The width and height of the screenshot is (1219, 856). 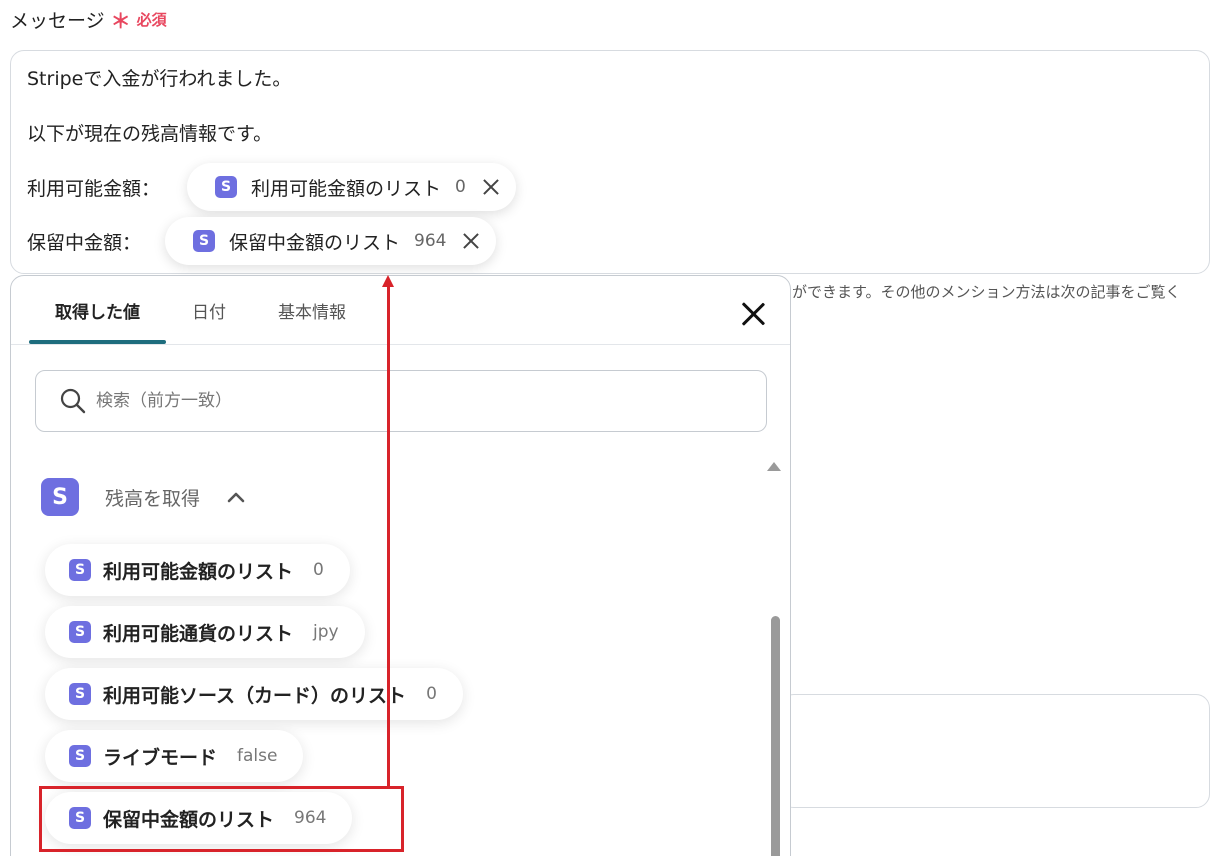 I want to click on tab-fetched-values: 取得した値, so click(x=97, y=310).